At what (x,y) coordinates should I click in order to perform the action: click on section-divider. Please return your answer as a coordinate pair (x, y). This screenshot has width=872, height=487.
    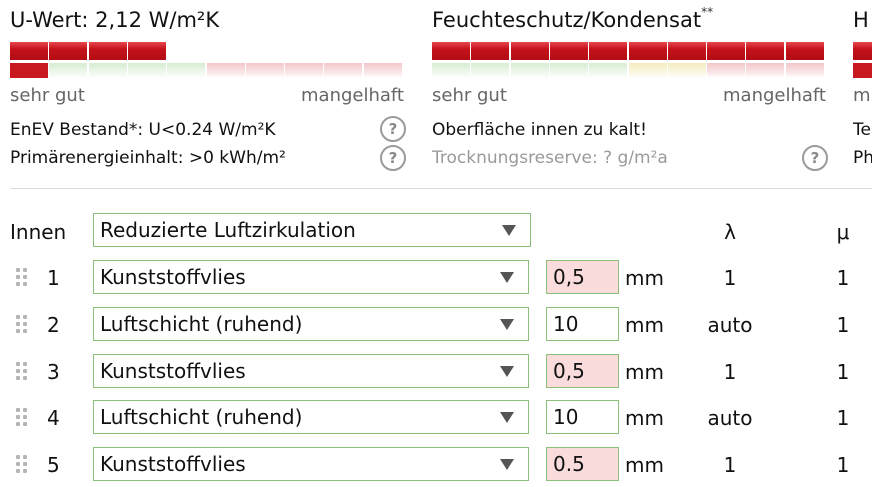
    Looking at the image, I should click on (441, 188).